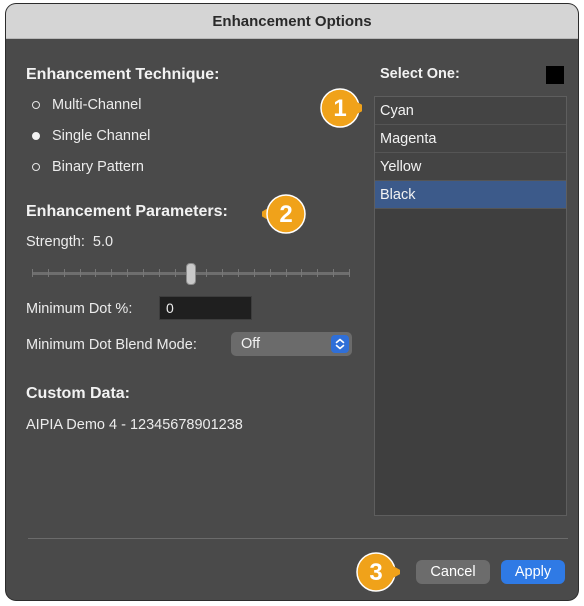 The width and height of the screenshot is (584, 606). Describe the element at coordinates (470, 111) in the screenshot. I see `list-item-cyan: Cyan` at that location.